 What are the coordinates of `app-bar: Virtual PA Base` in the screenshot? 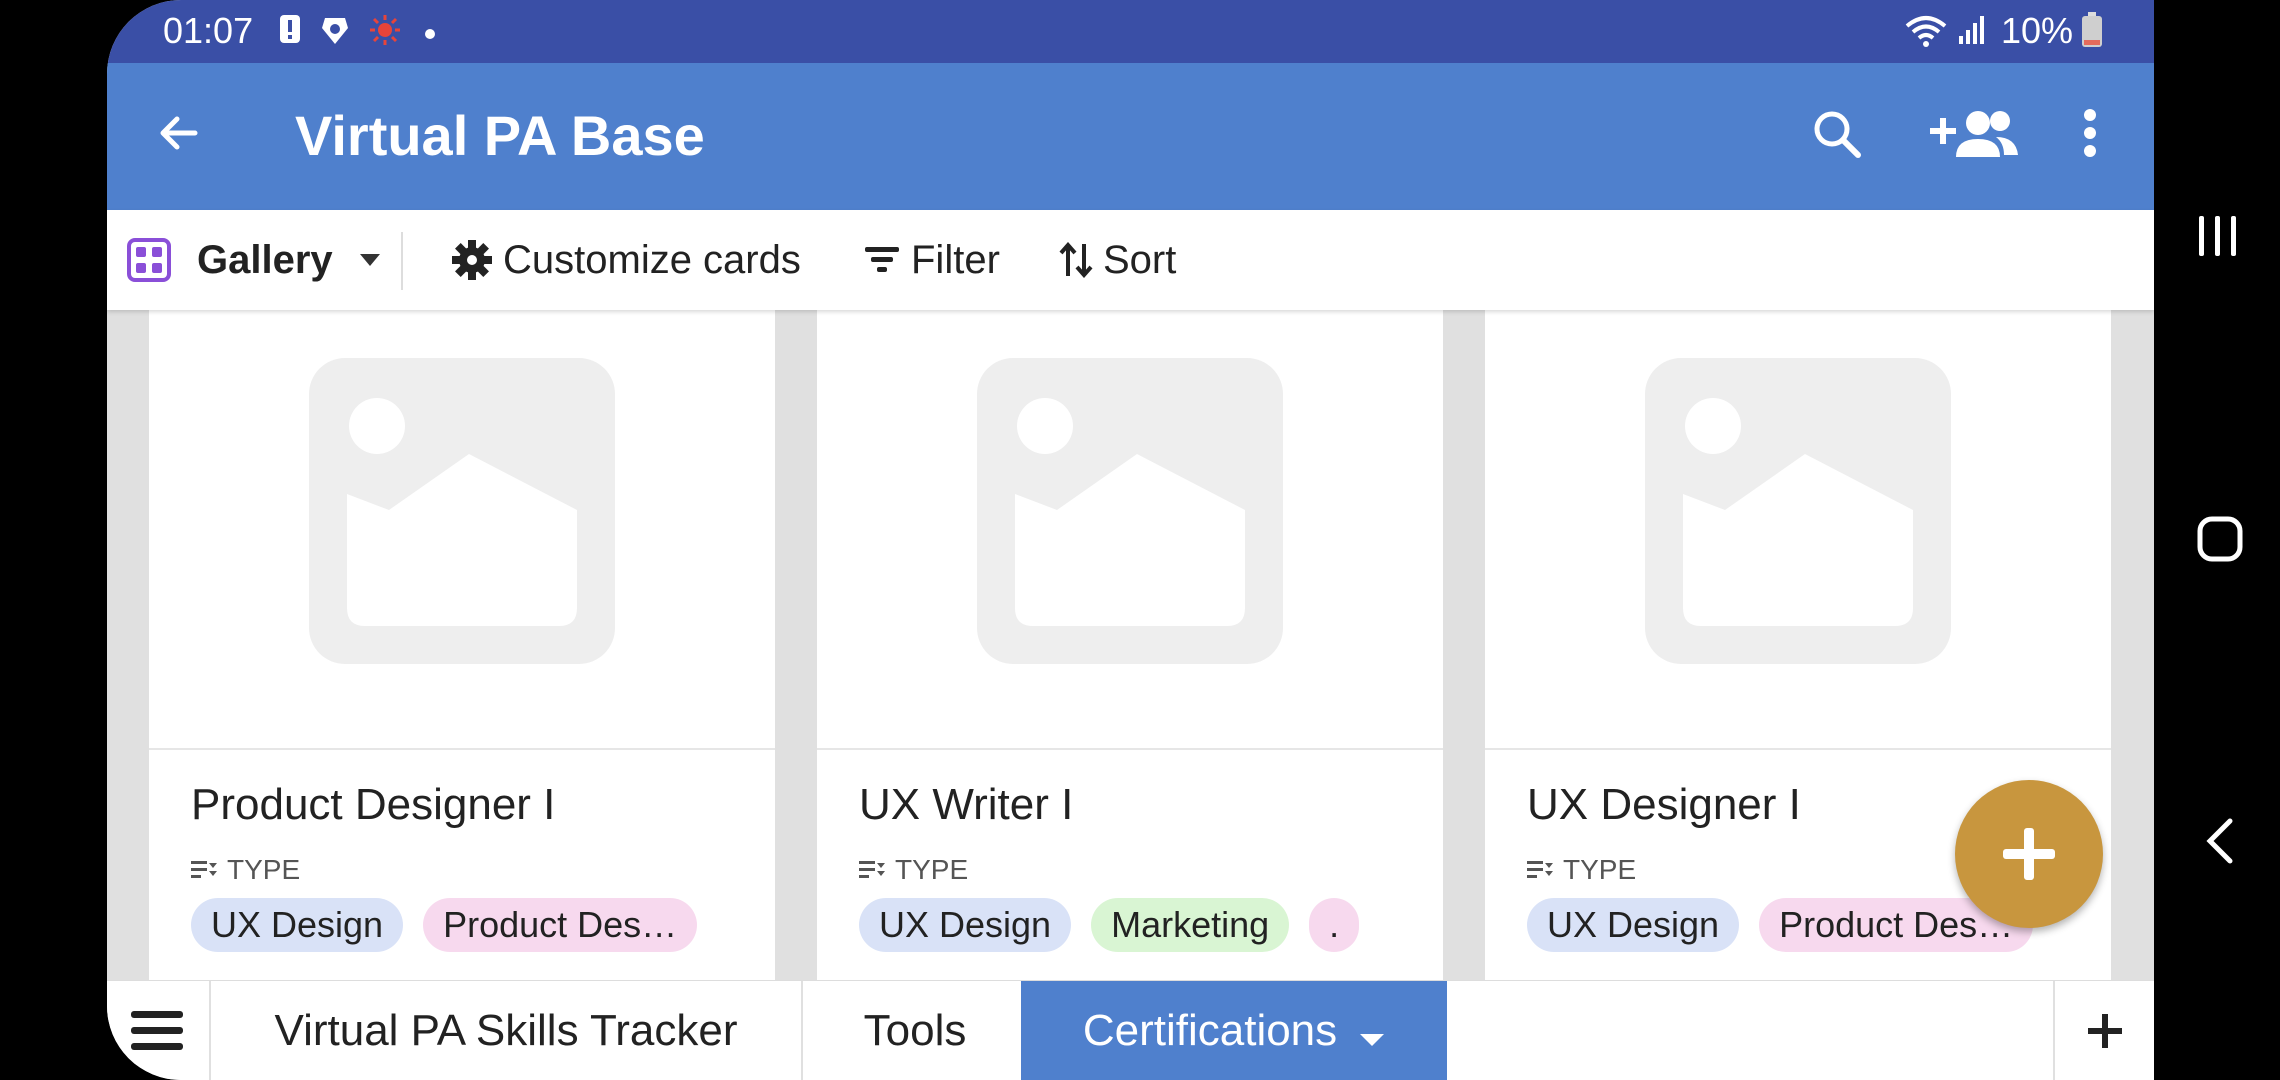 It's located at (1130, 136).